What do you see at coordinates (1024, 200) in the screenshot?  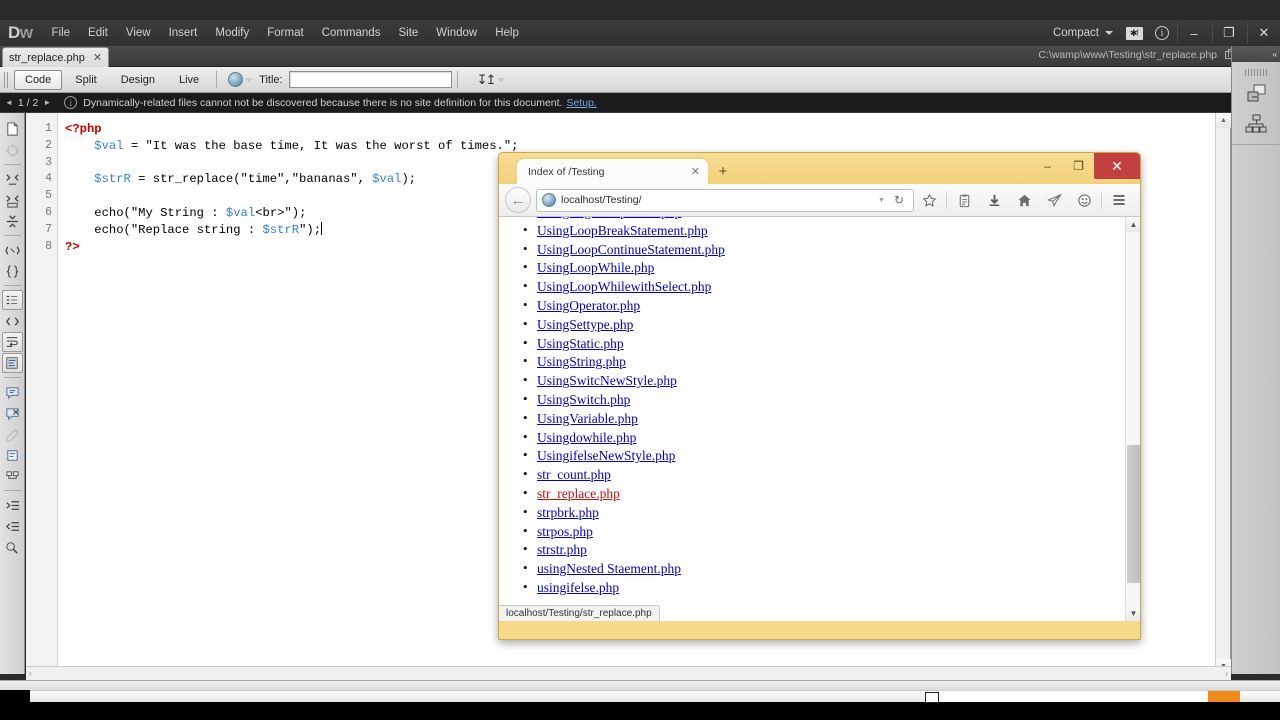 I see `home-icon` at bounding box center [1024, 200].